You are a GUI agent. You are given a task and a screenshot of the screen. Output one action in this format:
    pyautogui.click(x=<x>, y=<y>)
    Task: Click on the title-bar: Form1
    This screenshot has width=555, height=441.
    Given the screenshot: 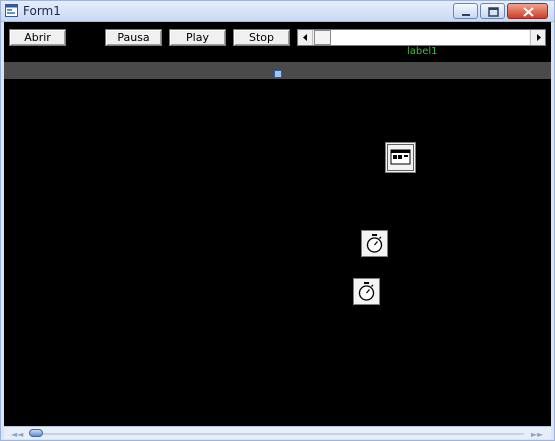 What is the action you would take?
    pyautogui.click(x=277, y=11)
    